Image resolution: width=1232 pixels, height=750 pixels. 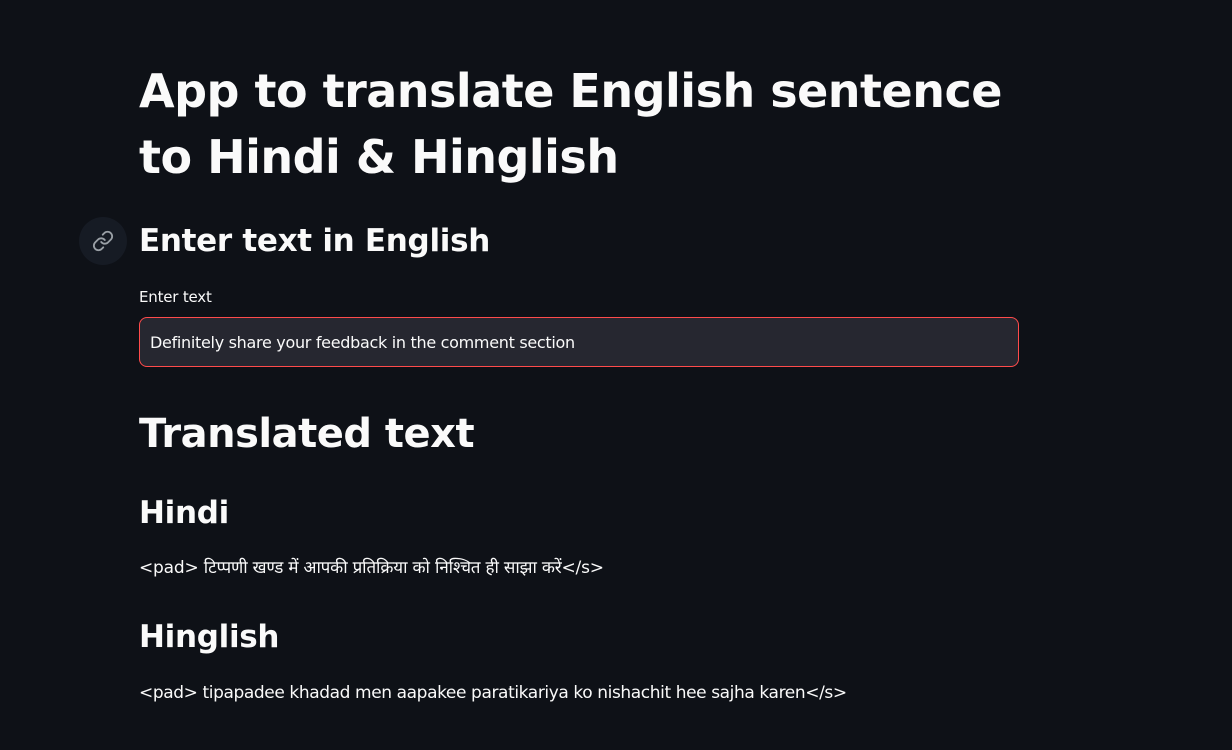 What do you see at coordinates (315, 241) in the screenshot?
I see `input-section-heading: Enter text in English` at bounding box center [315, 241].